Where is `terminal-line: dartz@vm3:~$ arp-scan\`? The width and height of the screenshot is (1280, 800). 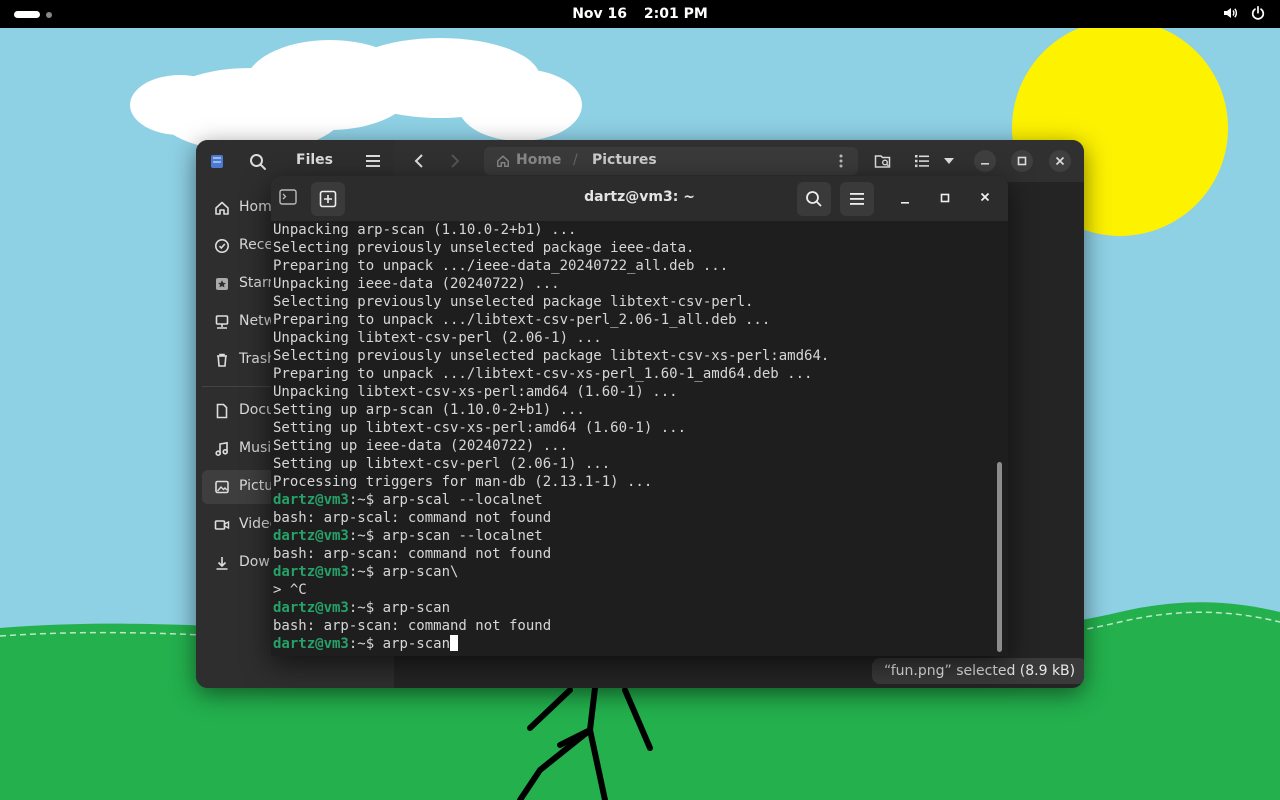
terminal-line: dartz@vm3:~$ arp-scan\ is located at coordinates (633, 572).